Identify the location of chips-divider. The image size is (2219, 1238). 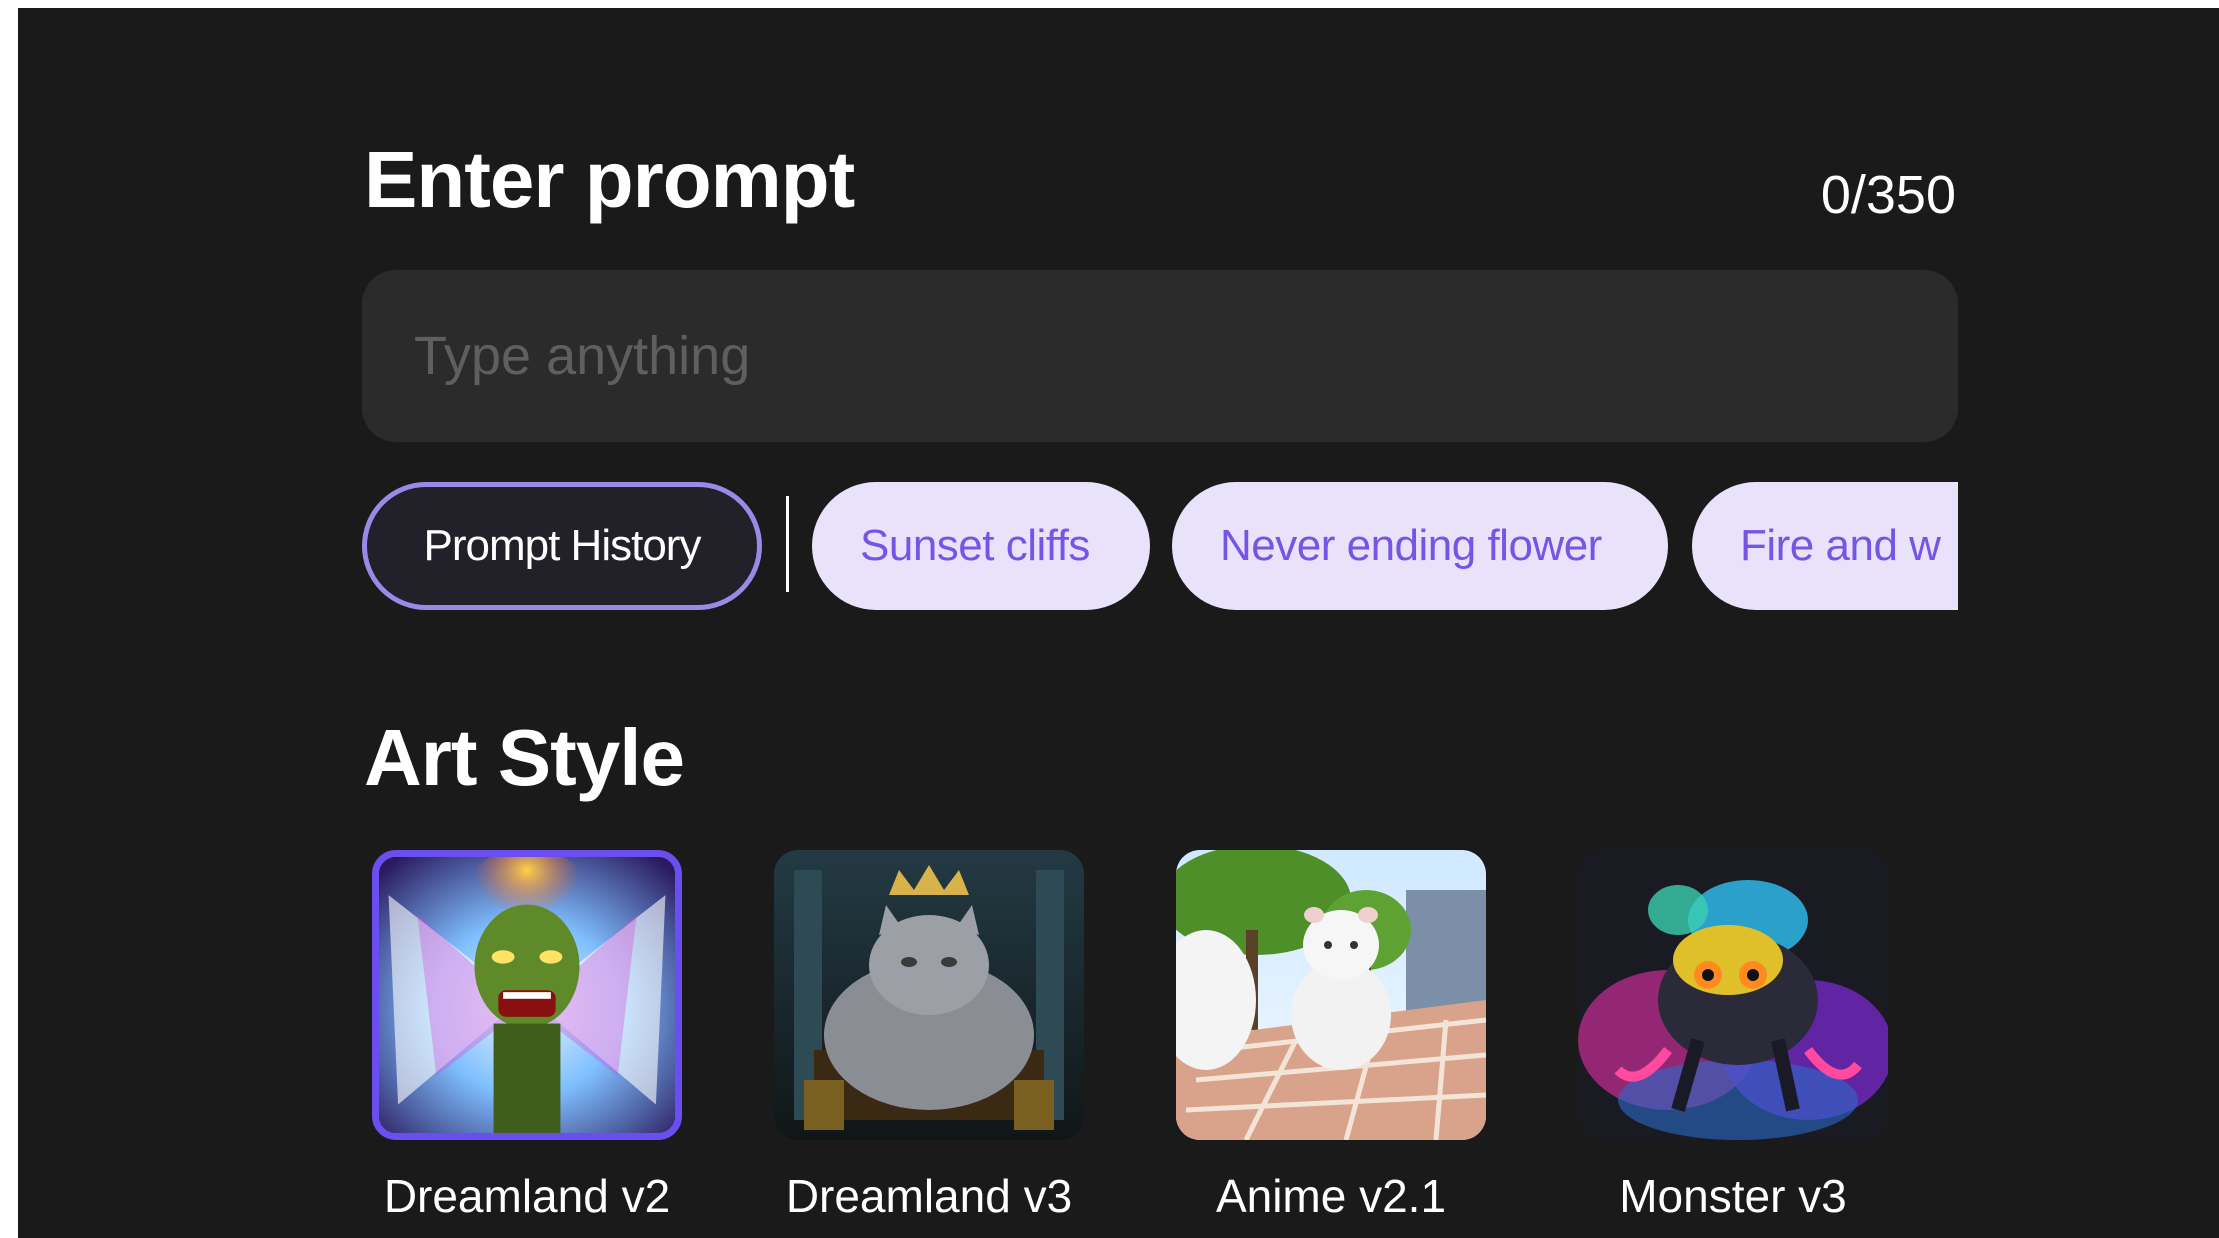
(787, 544).